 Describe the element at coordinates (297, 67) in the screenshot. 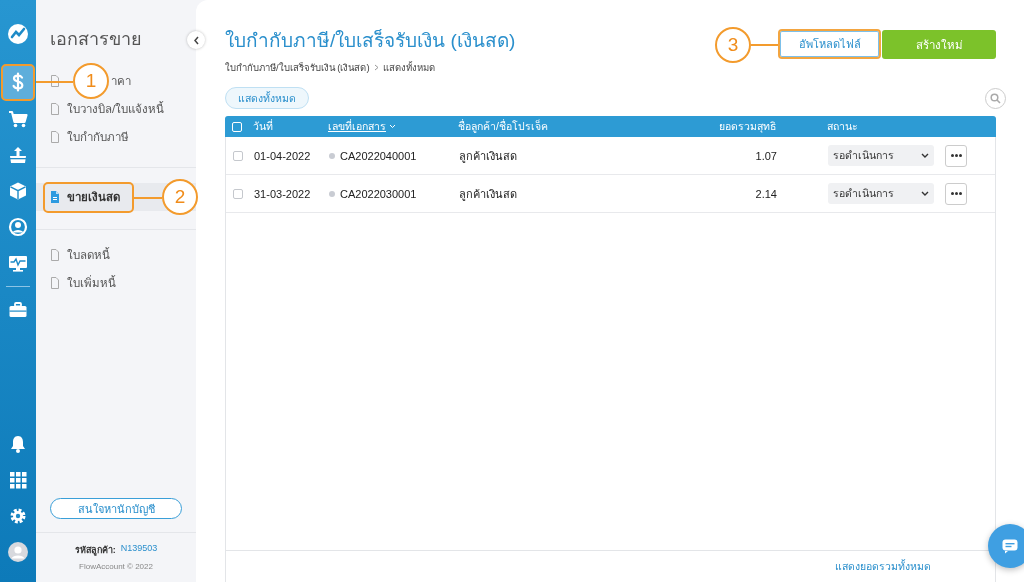

I see `breadcrumb-item: ใบกำกับภาษี/ใบเสร็จรับเงิน (เงินสด)` at that location.